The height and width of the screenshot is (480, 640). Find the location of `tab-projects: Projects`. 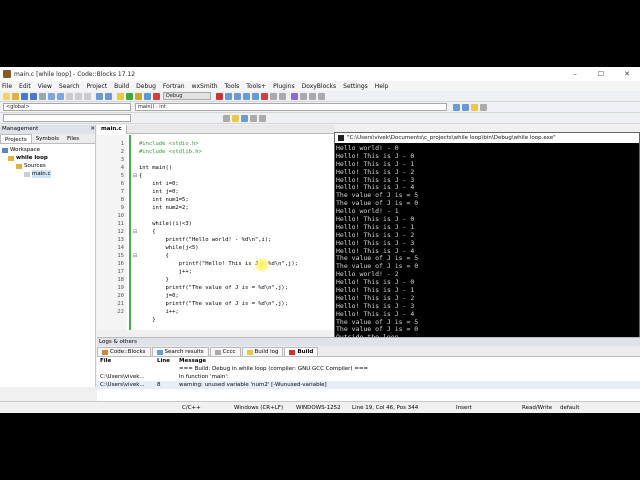

tab-projects: Projects is located at coordinates (16, 138).